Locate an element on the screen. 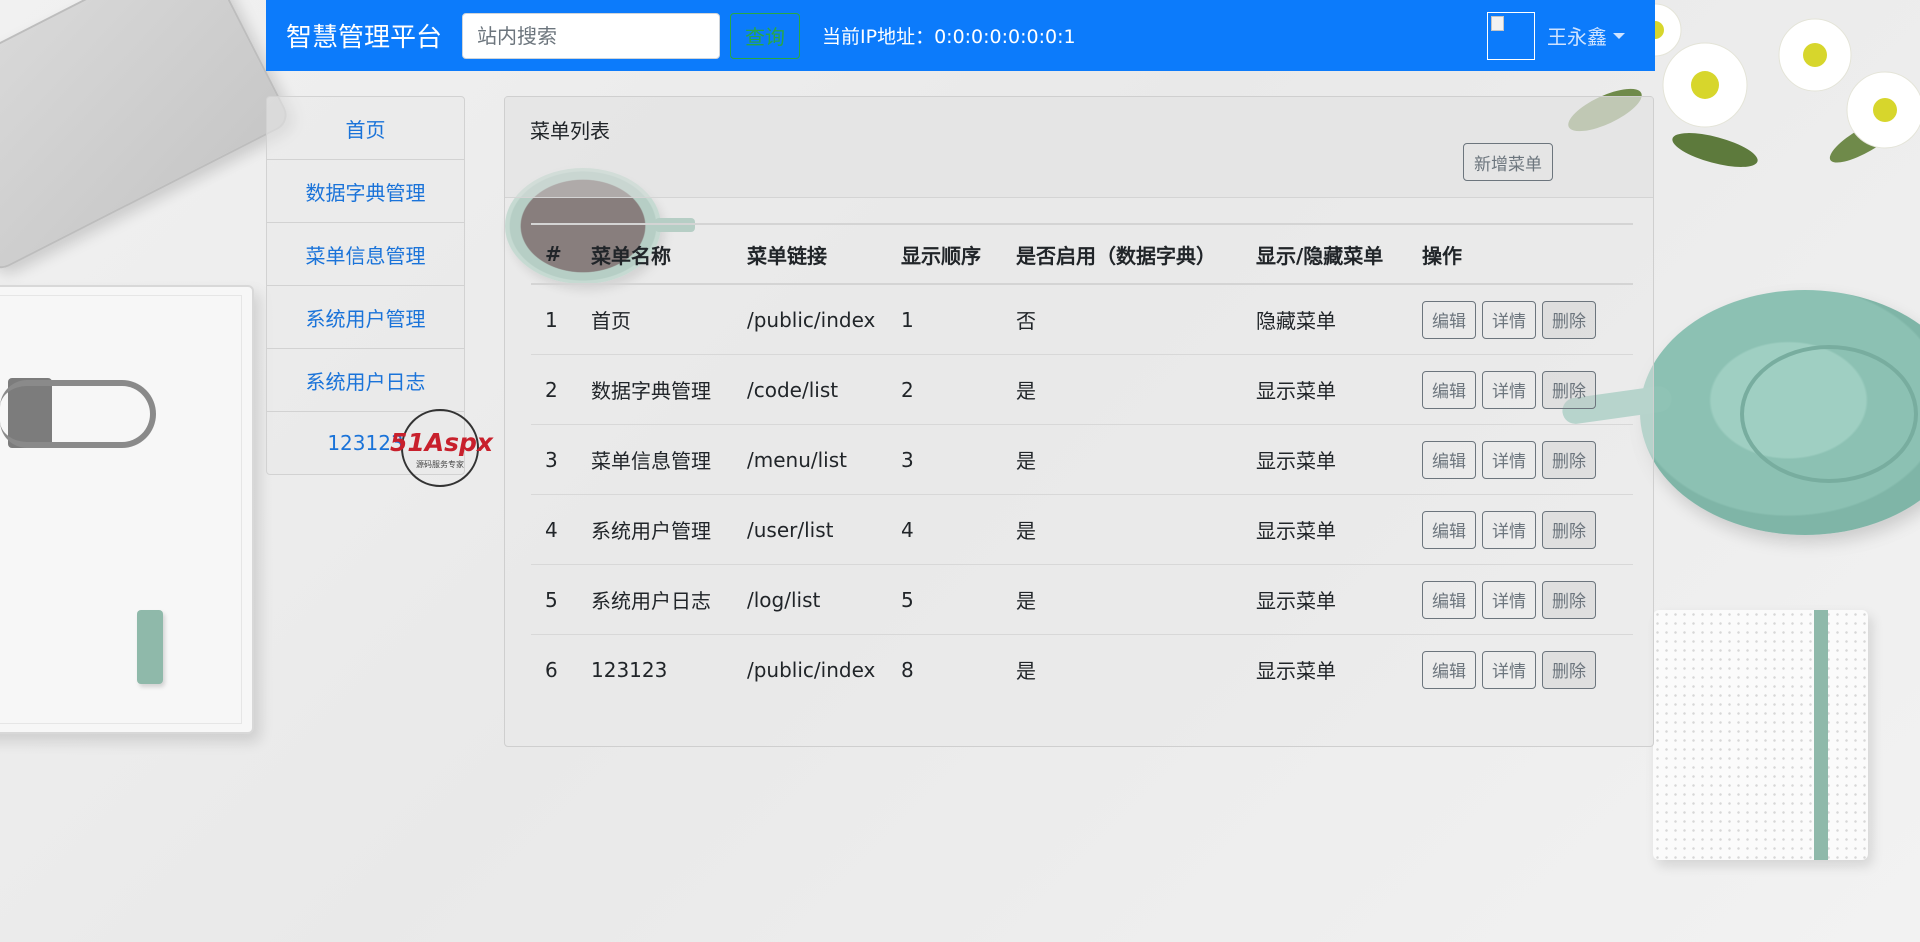 The width and height of the screenshot is (1920, 942). laptop-decoration is located at coordinates (146, 137).